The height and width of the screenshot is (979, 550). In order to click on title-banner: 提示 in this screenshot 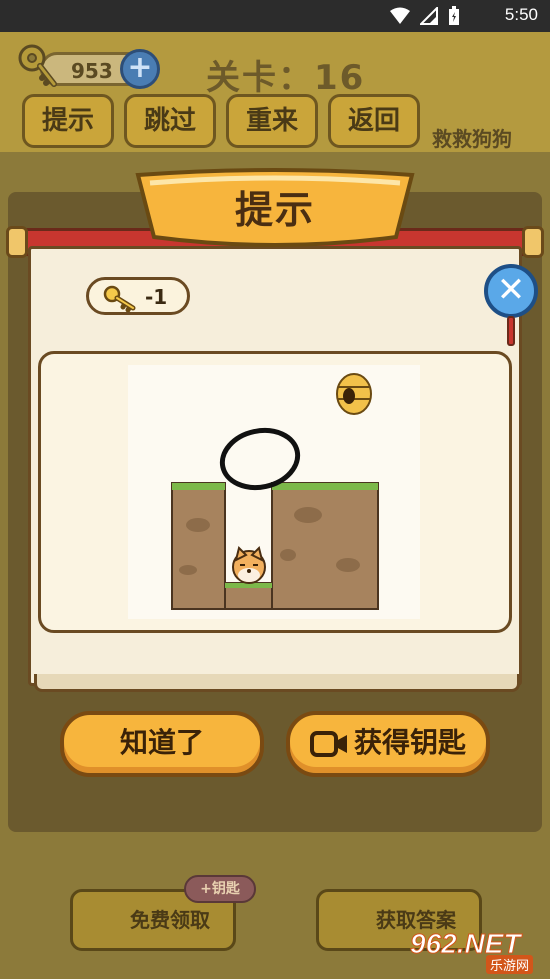, I will do `click(275, 207)`.